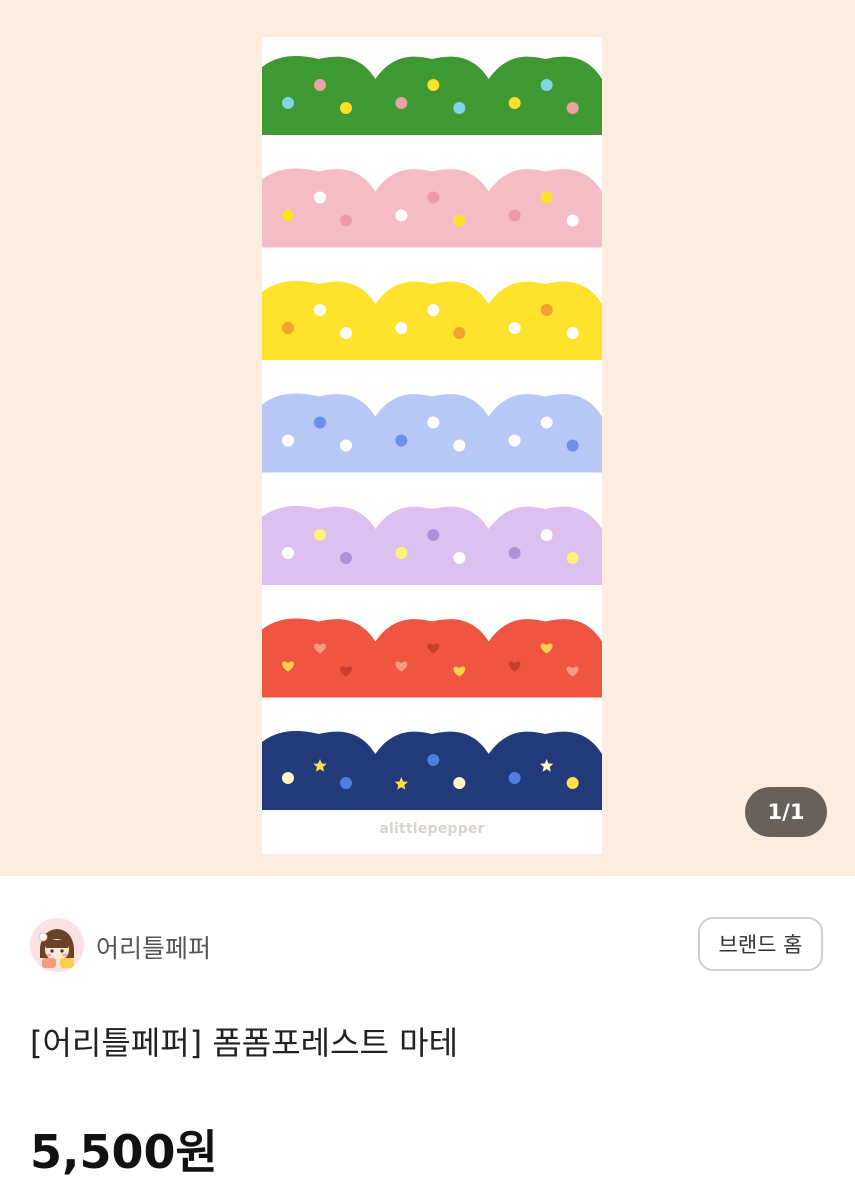 The height and width of the screenshot is (1200, 855). I want to click on brand-avatar-icon, so click(57, 945).